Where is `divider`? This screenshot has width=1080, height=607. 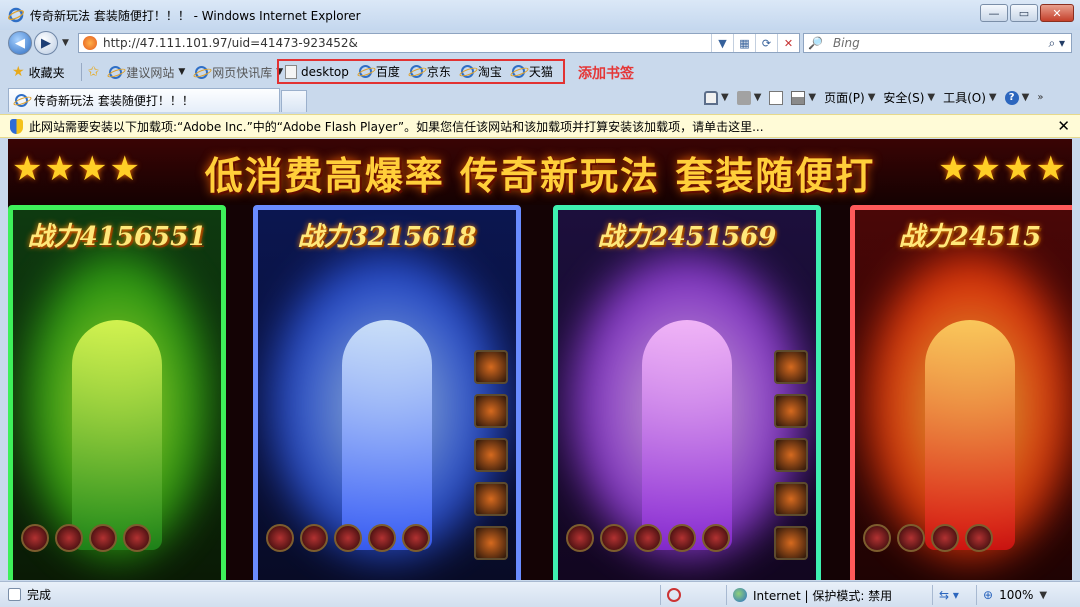
divider is located at coordinates (81, 72).